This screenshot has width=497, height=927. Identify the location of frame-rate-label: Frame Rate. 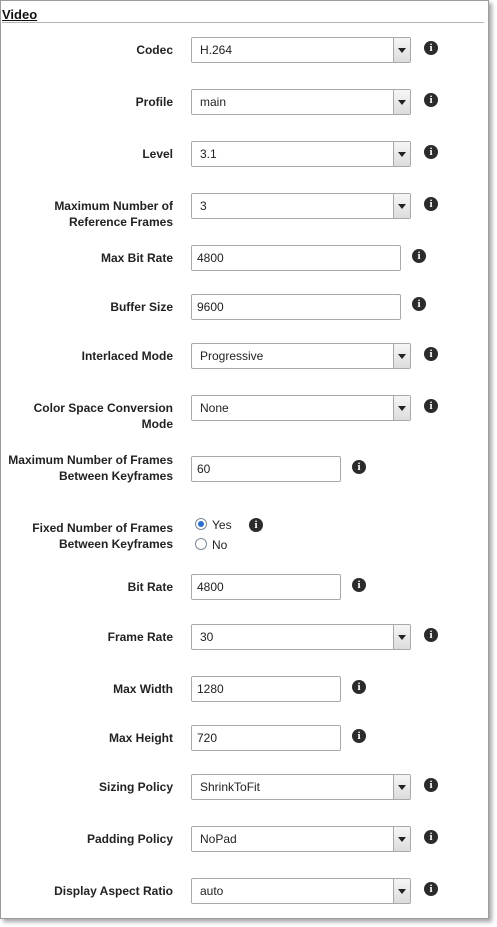
(140, 637).